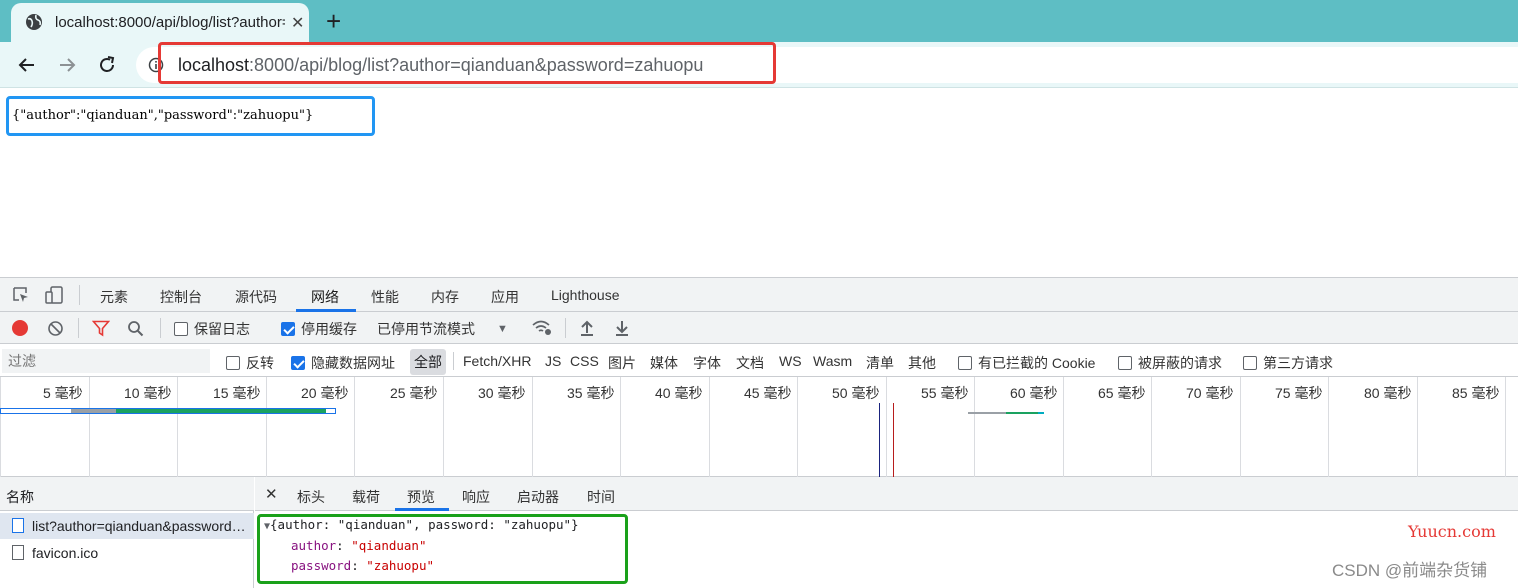 The width and height of the screenshot is (1518, 588). Describe the element at coordinates (922, 363) in the screenshot. I see `type-filter-other: 其他` at that location.